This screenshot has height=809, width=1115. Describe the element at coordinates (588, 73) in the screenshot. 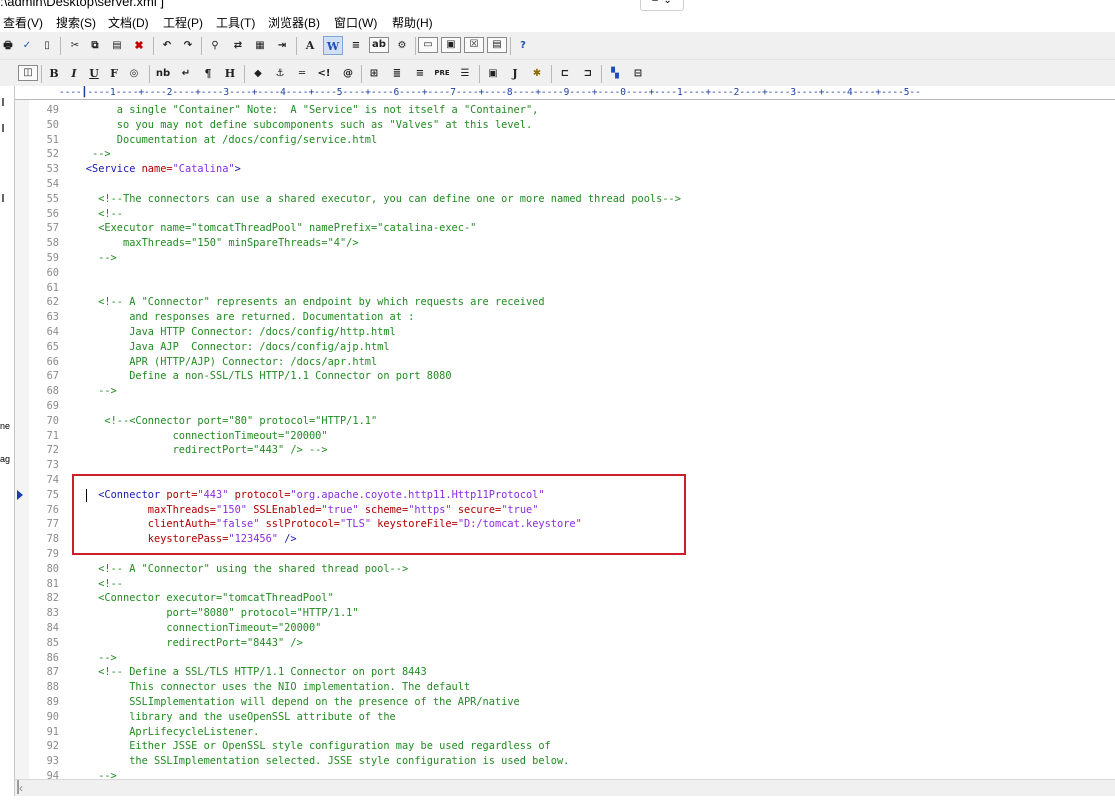

I see `frameset-icon: ⊐` at that location.